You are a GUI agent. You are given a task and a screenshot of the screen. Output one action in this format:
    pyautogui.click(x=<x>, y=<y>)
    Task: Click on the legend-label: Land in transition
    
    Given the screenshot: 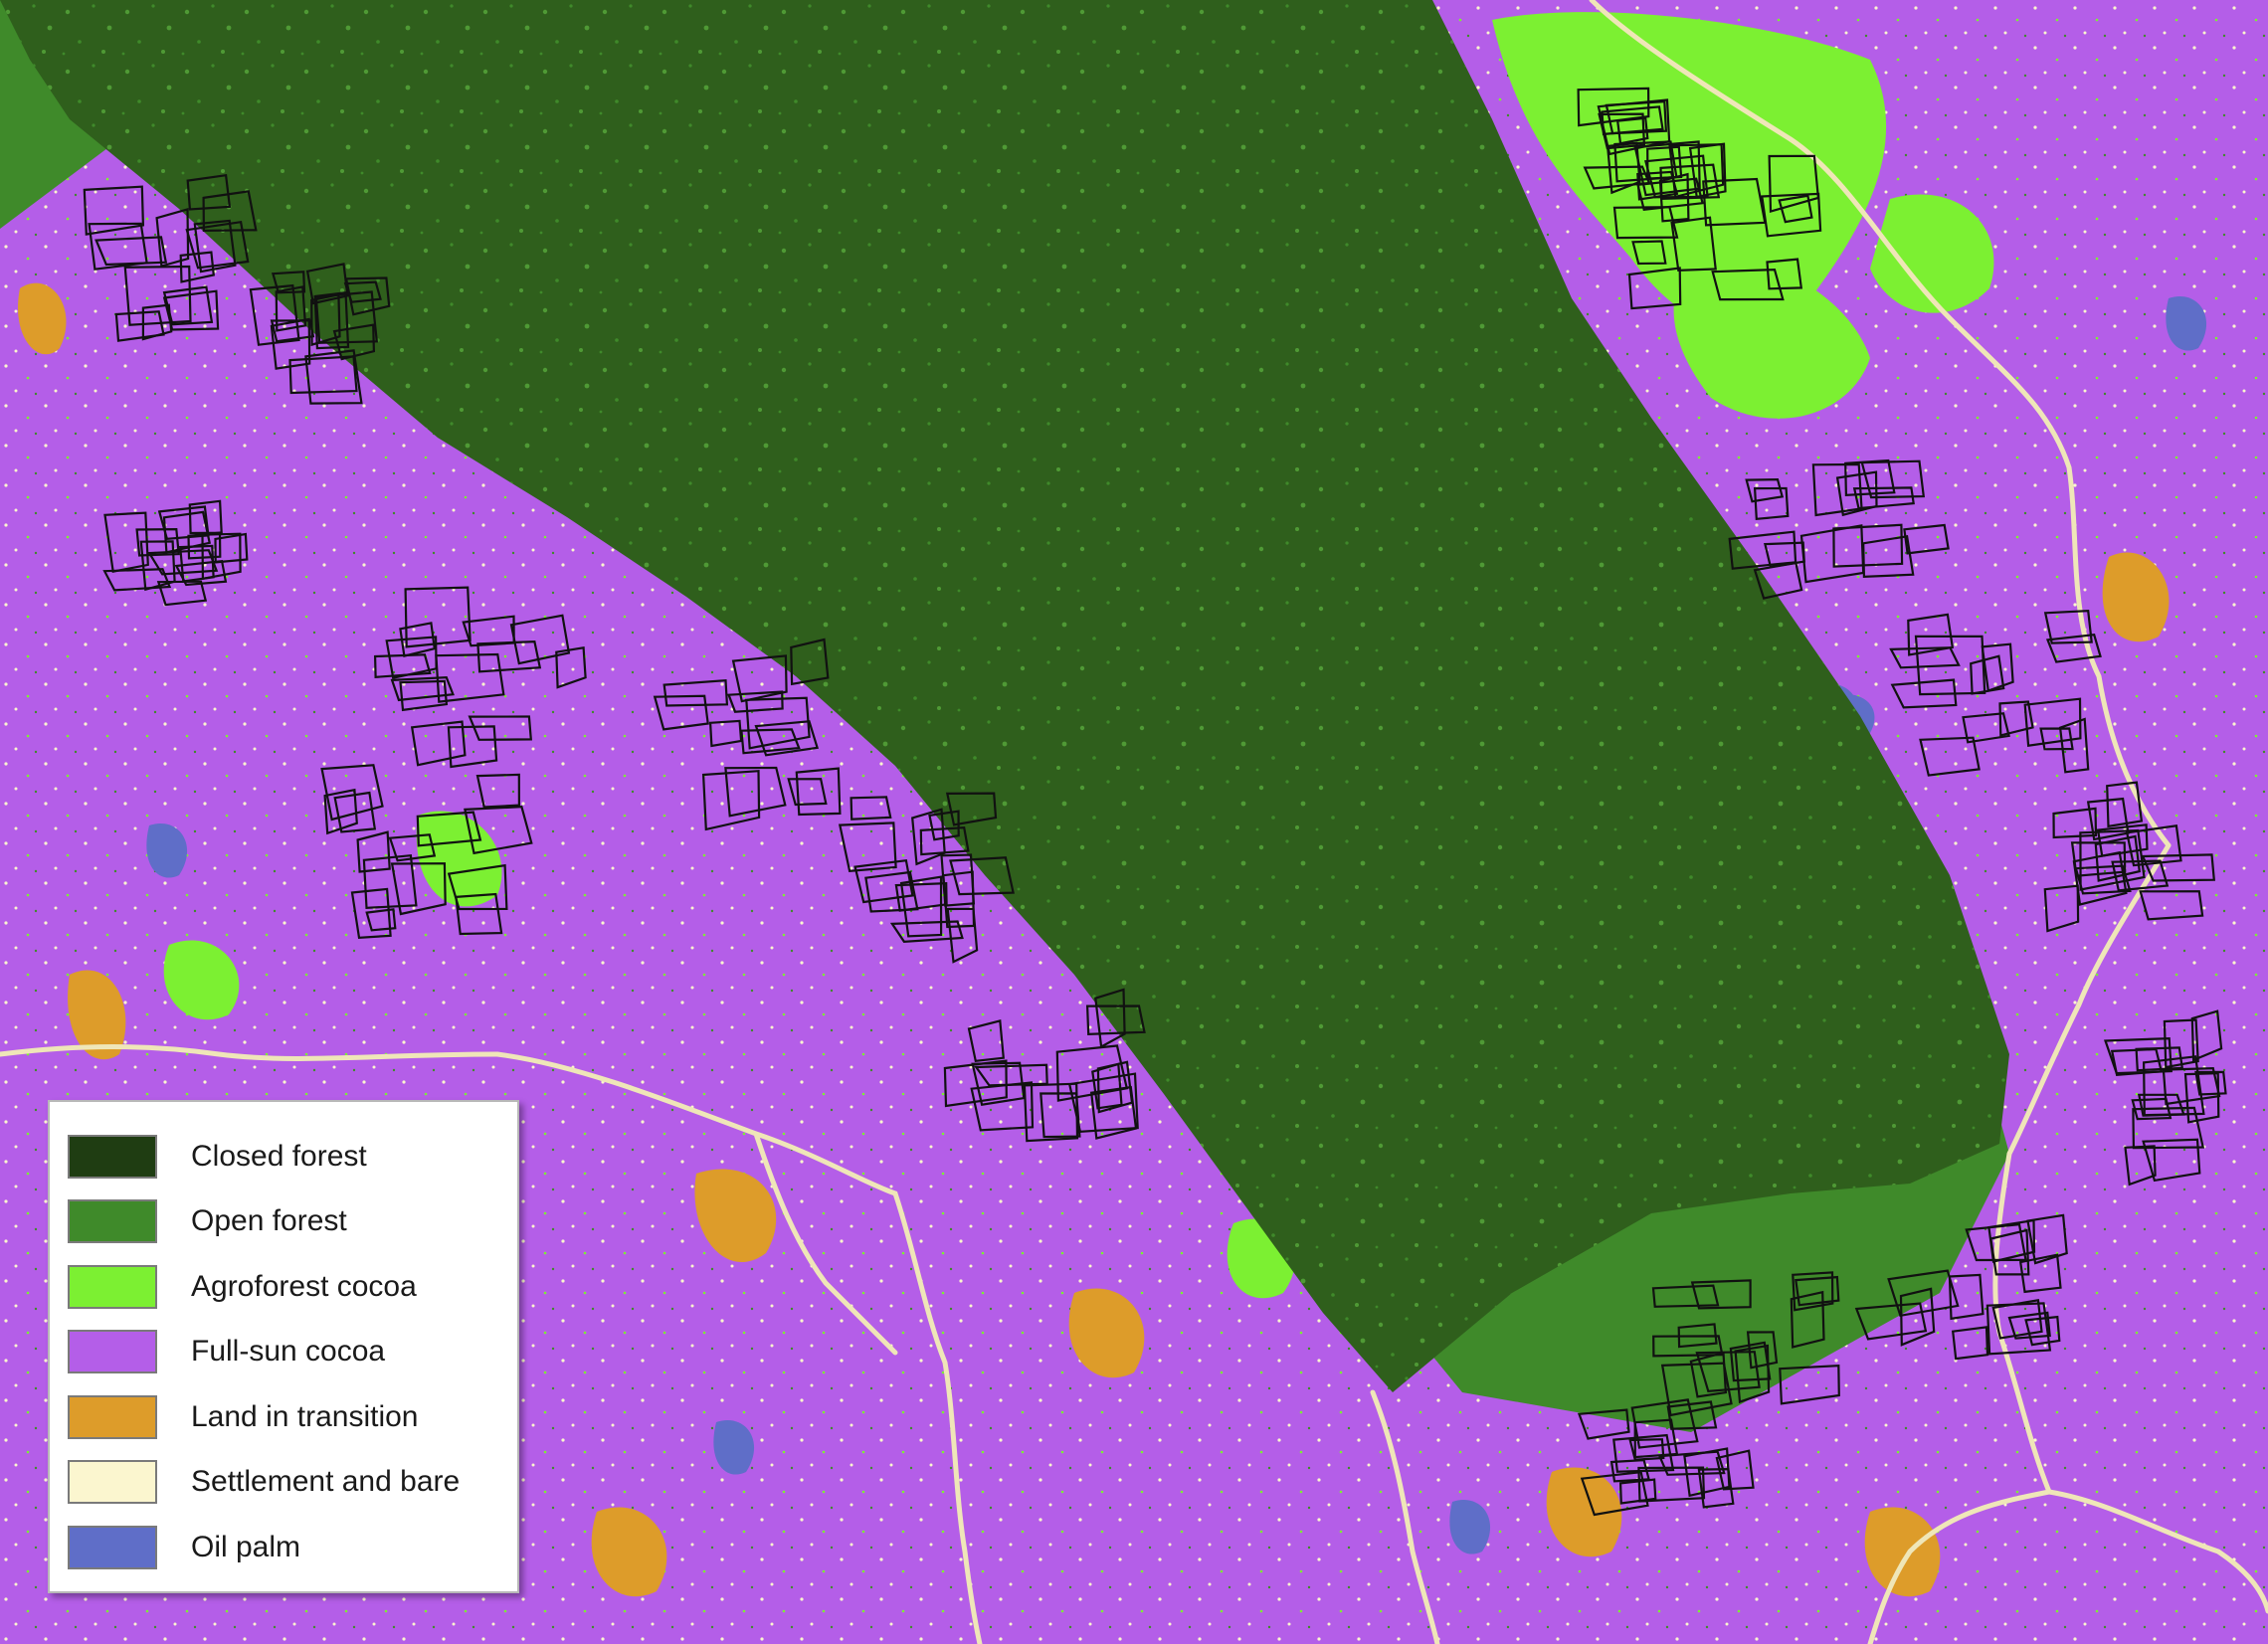 What is the action you would take?
    pyautogui.click(x=305, y=1416)
    